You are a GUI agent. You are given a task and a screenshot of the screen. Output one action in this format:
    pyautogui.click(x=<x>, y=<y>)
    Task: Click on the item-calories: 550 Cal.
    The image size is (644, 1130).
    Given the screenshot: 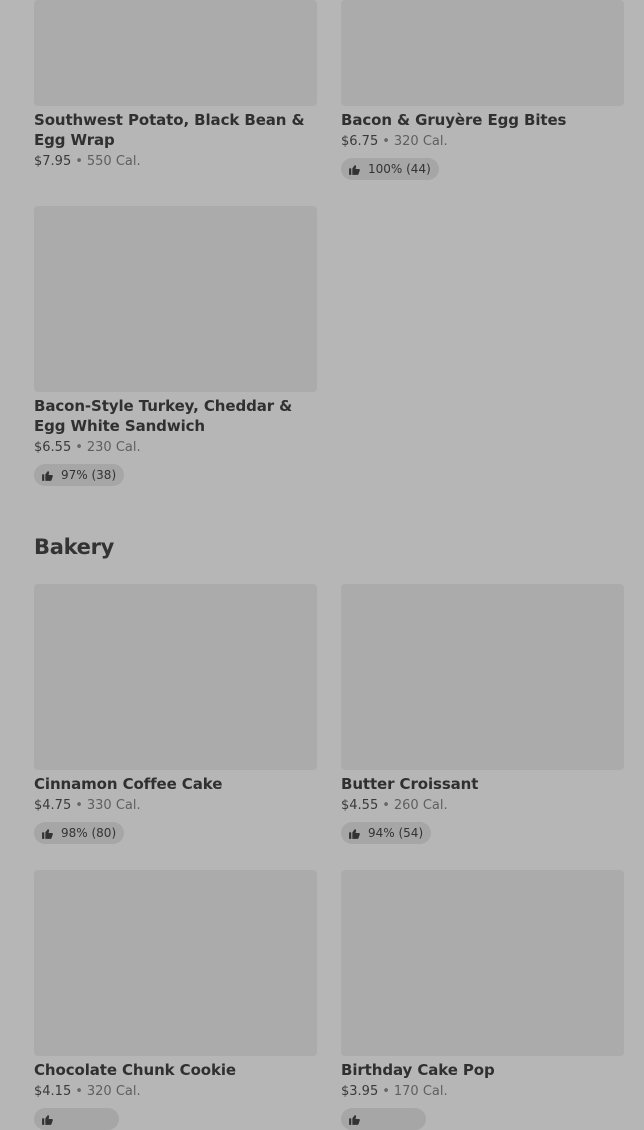 What is the action you would take?
    pyautogui.click(x=113, y=161)
    